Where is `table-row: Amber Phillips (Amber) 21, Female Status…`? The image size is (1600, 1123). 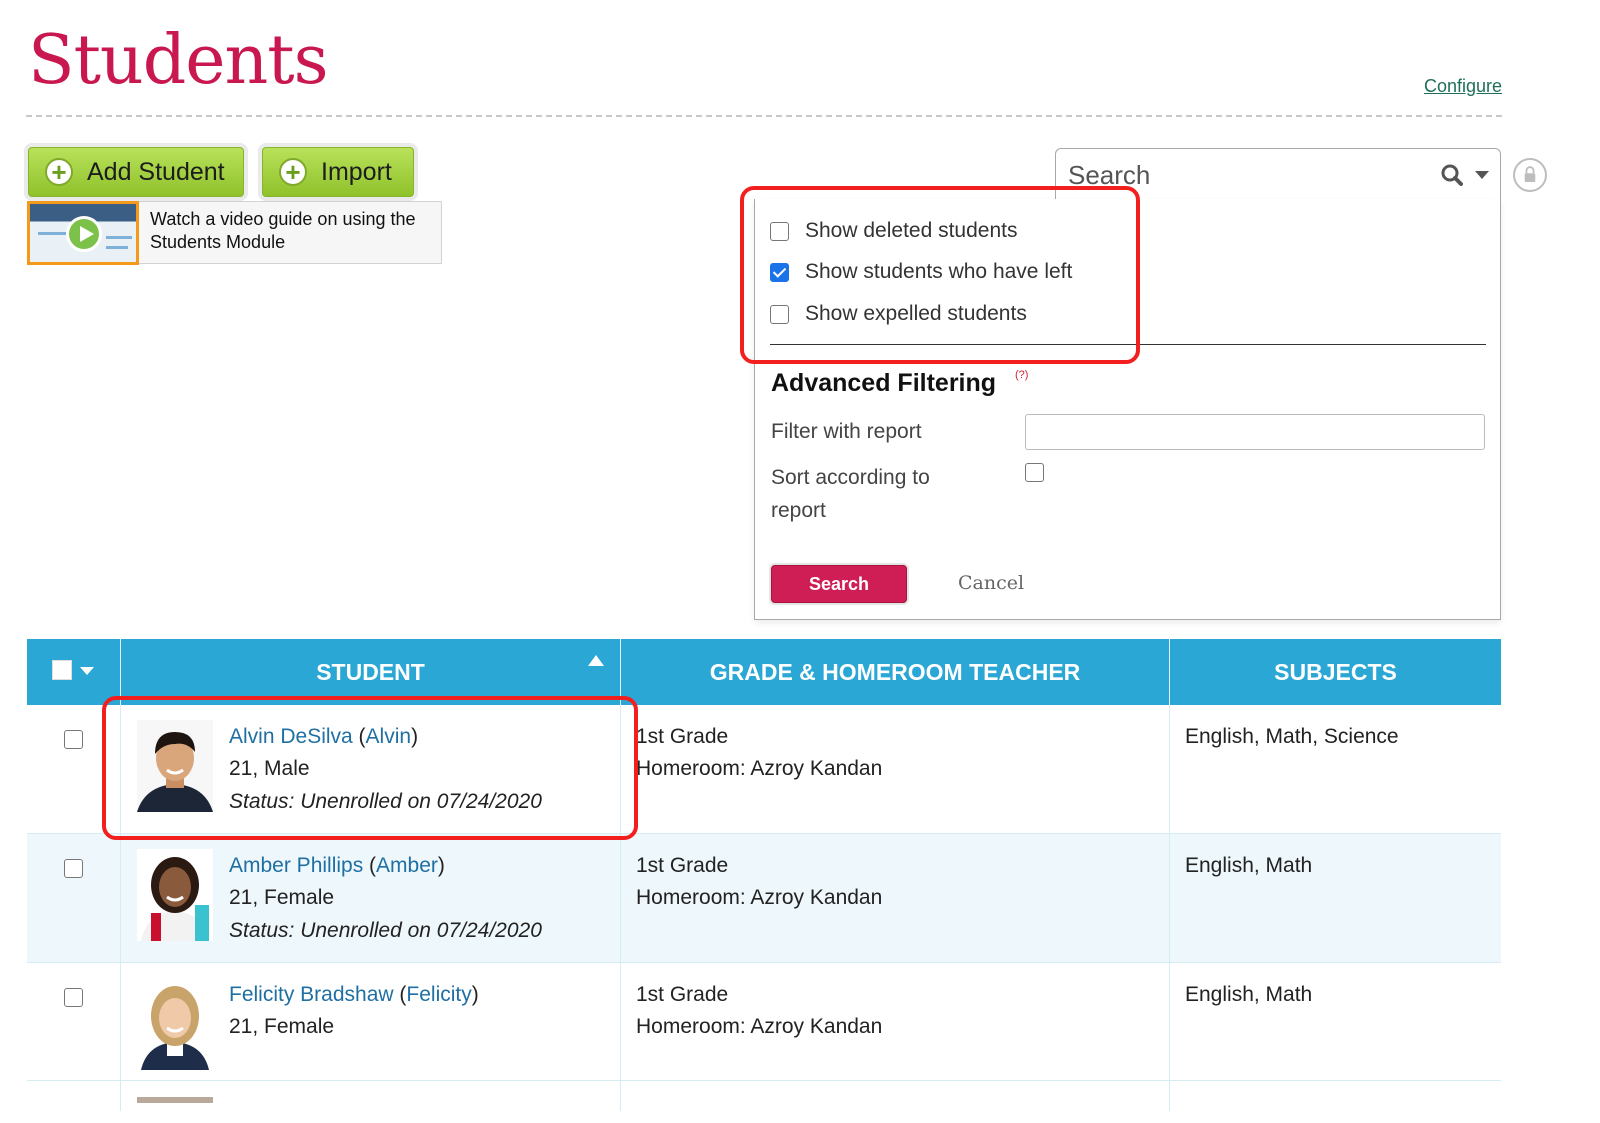
table-row: Amber Phillips (Amber) 21, Female Status… is located at coordinates (764, 898).